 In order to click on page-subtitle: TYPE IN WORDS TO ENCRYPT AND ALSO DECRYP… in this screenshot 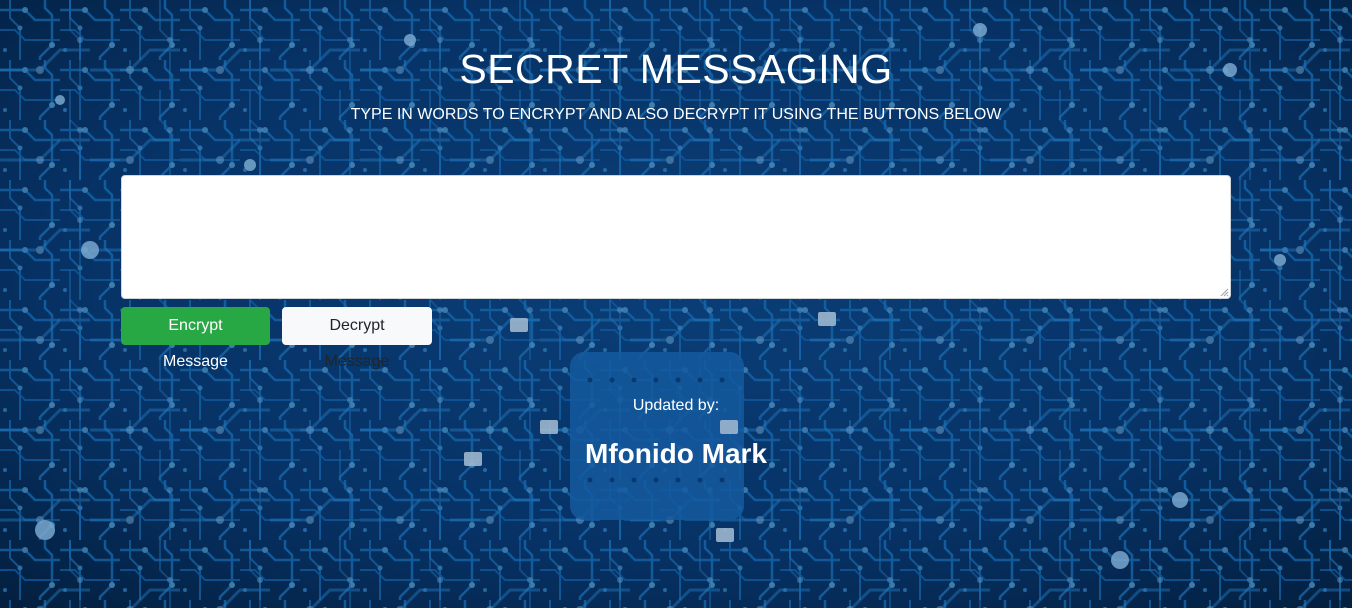, I will do `click(676, 114)`.